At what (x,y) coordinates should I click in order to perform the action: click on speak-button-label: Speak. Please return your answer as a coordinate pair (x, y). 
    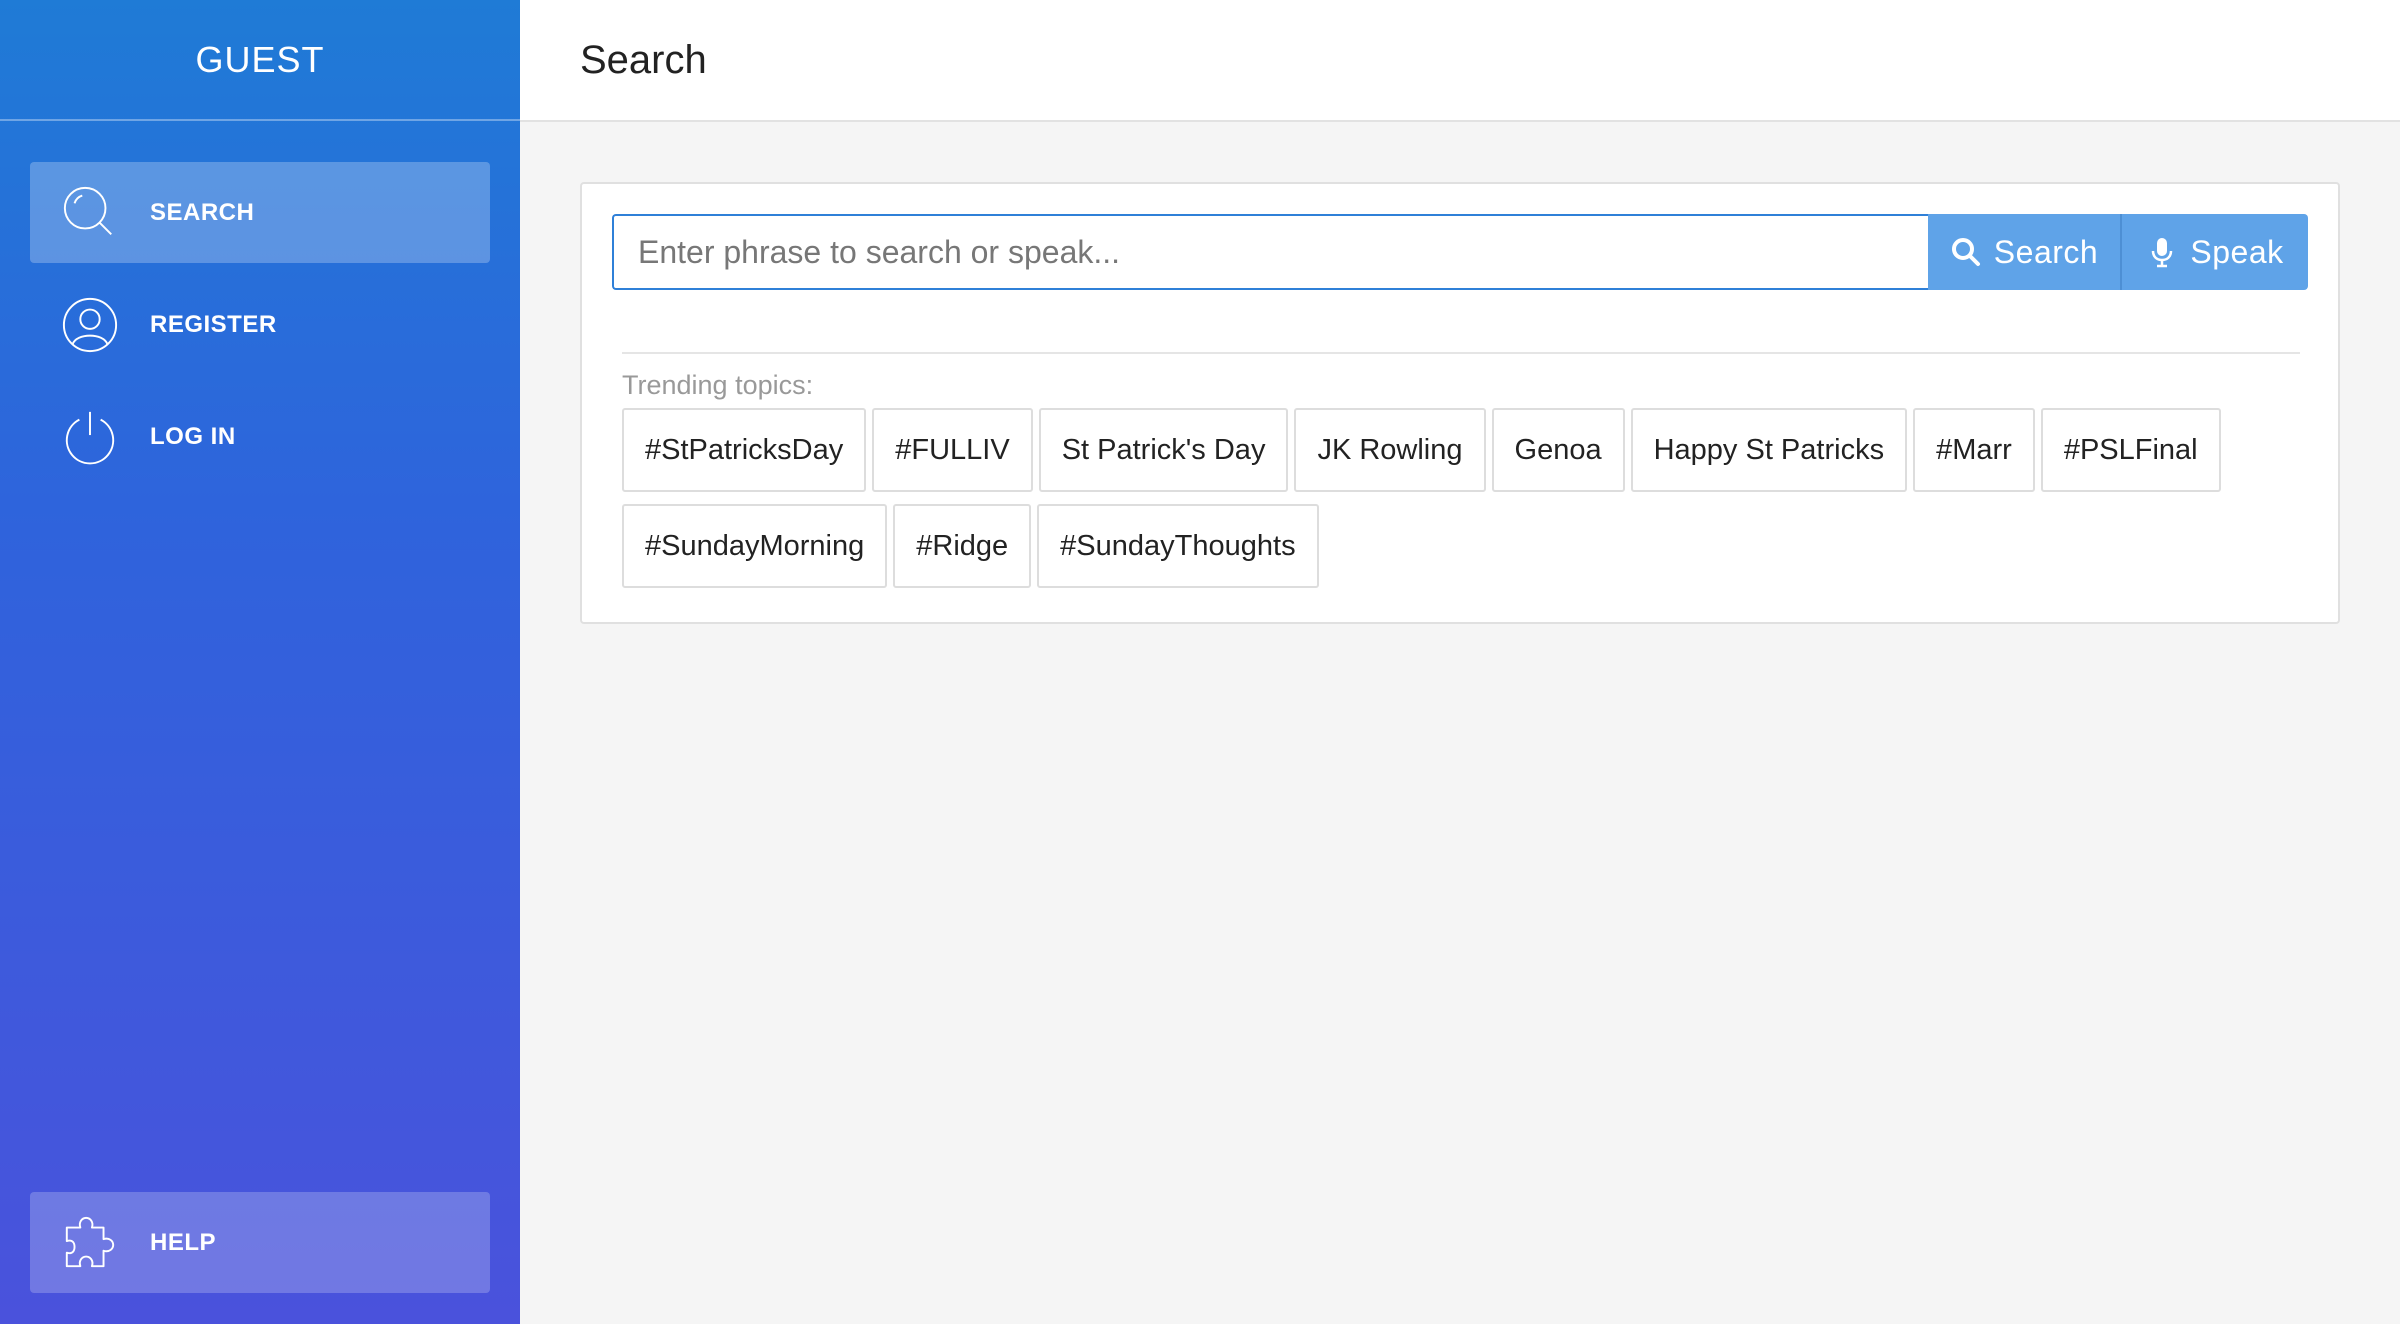
    Looking at the image, I should click on (2237, 251).